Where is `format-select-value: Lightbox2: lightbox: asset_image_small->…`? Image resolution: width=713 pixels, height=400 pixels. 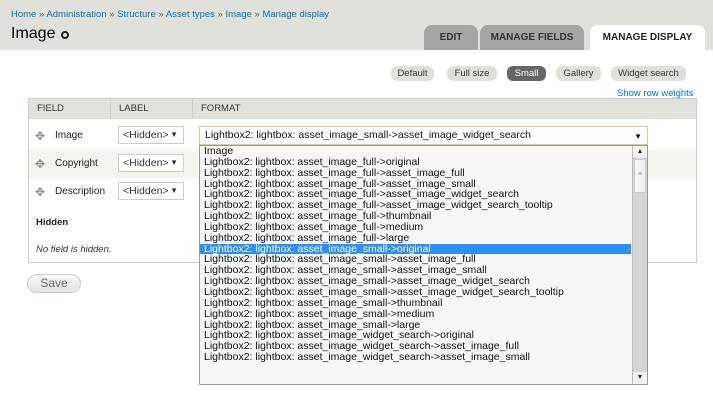 format-select-value: Lightbox2: lightbox: asset_image_small->… is located at coordinates (368, 135).